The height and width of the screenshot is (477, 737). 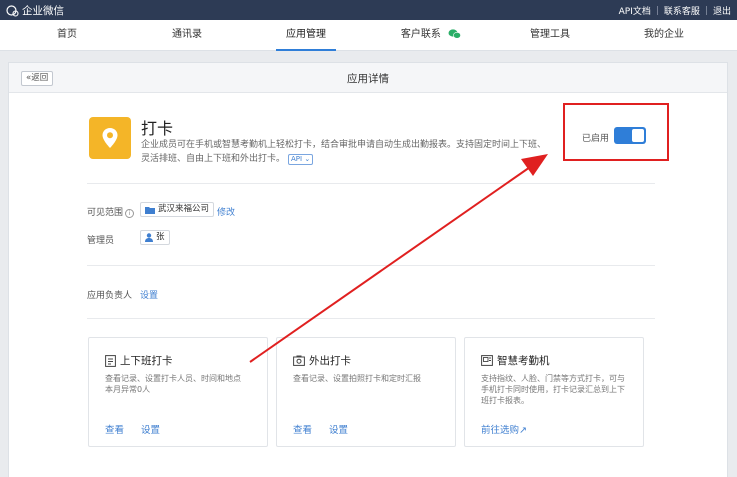 I want to click on logo-text: 企业微信, so click(x=43, y=11).